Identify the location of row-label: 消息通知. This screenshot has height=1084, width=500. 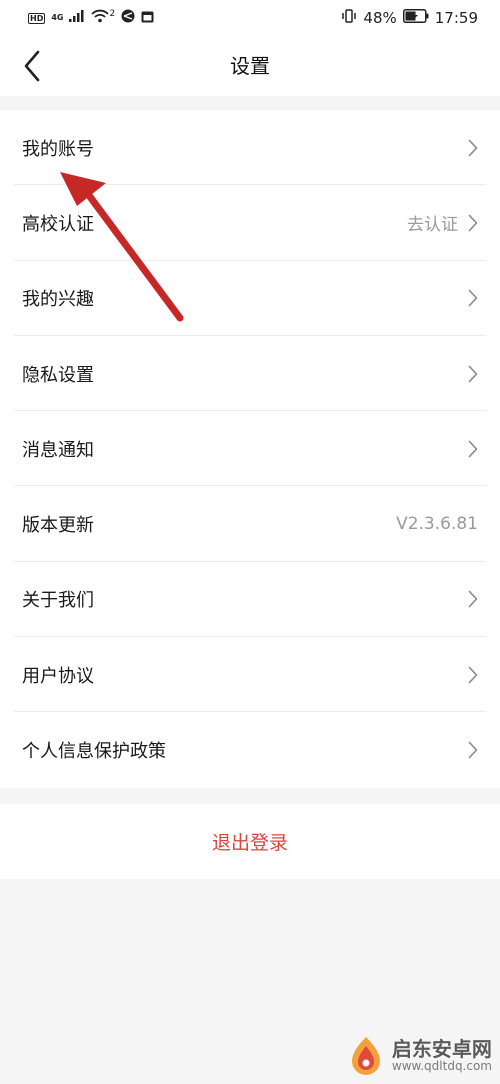
(58, 450).